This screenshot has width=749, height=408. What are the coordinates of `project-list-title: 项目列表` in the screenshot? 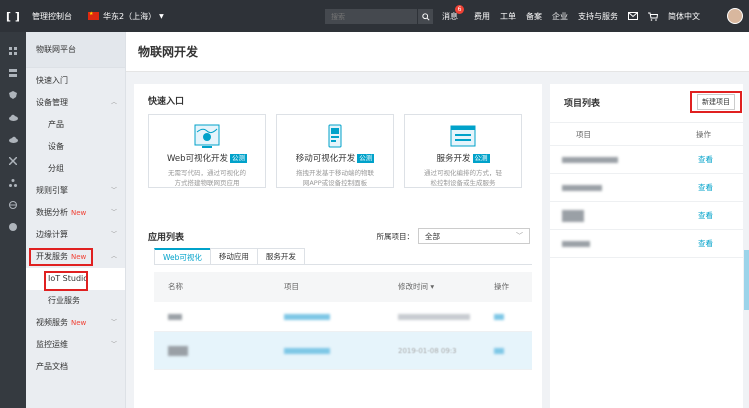 It's located at (582, 104).